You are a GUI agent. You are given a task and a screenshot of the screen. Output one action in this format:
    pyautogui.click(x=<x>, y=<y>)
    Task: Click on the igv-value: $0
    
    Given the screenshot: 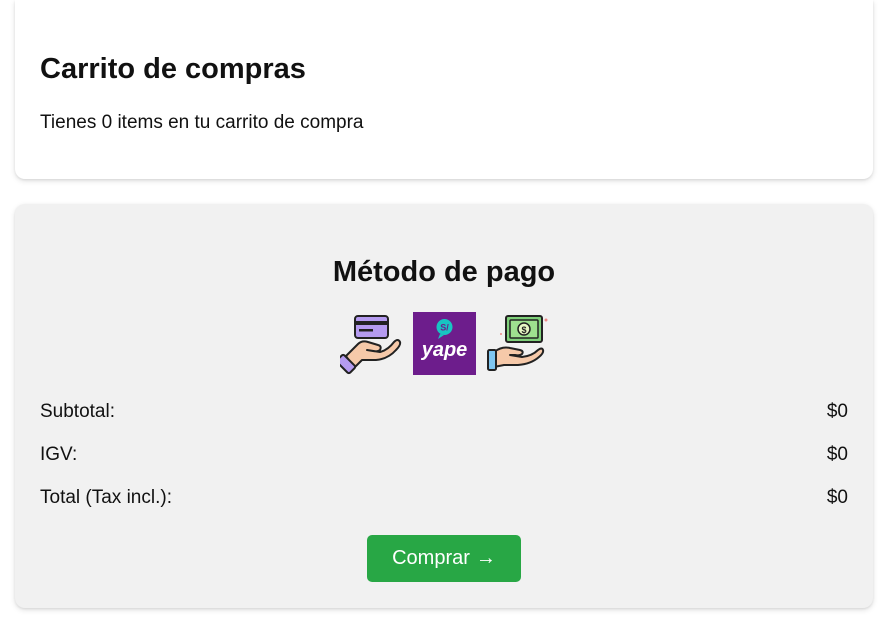 What is the action you would take?
    pyautogui.click(x=837, y=454)
    